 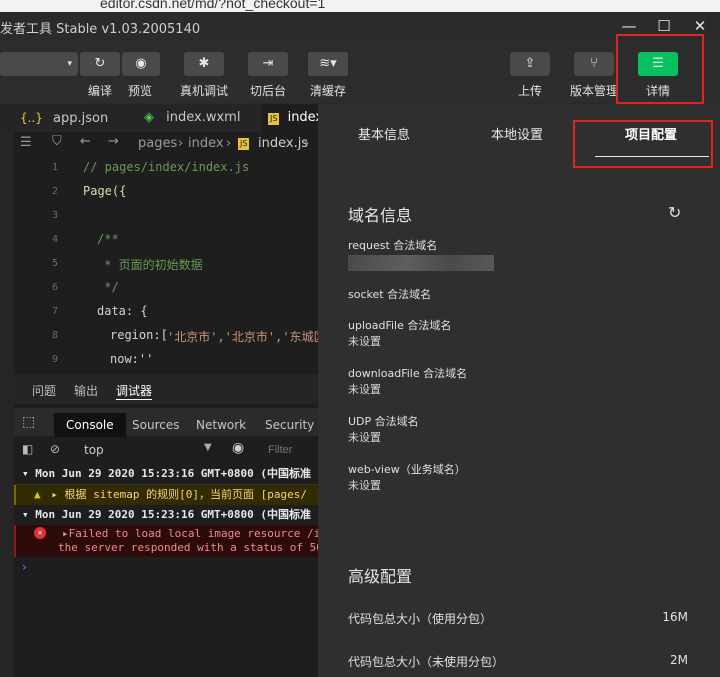 What do you see at coordinates (268, 64) in the screenshot?
I see `background-button: ⇥` at bounding box center [268, 64].